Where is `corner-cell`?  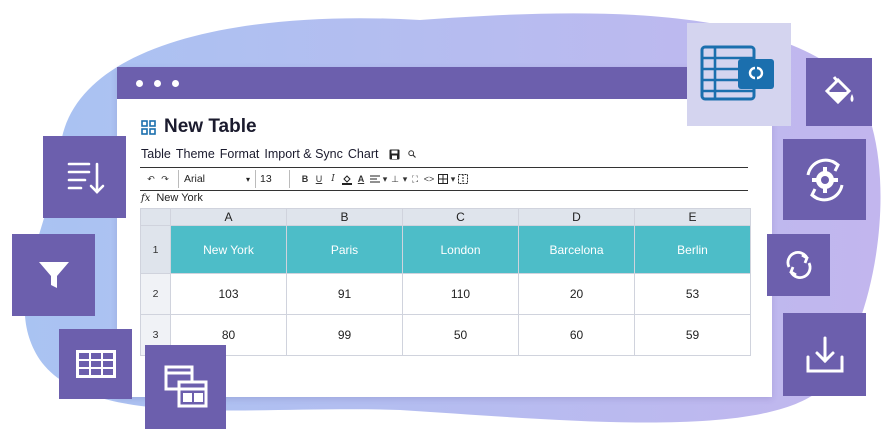
corner-cell is located at coordinates (155, 217).